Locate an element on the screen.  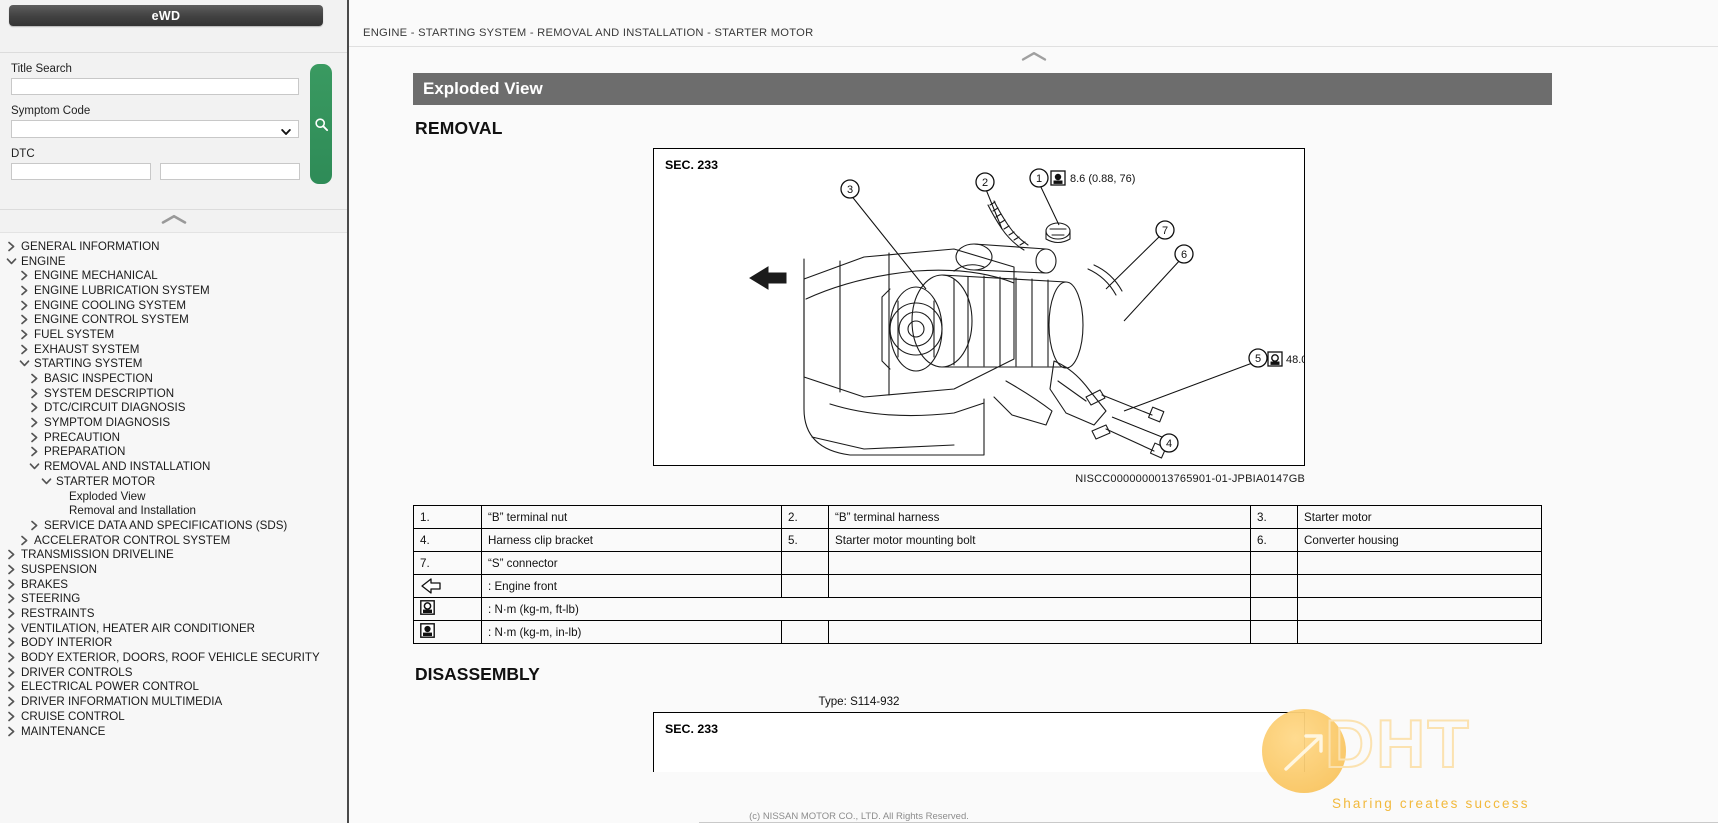
tree-item-maintenance: MAINTENANCE is located at coordinates (173, 731).